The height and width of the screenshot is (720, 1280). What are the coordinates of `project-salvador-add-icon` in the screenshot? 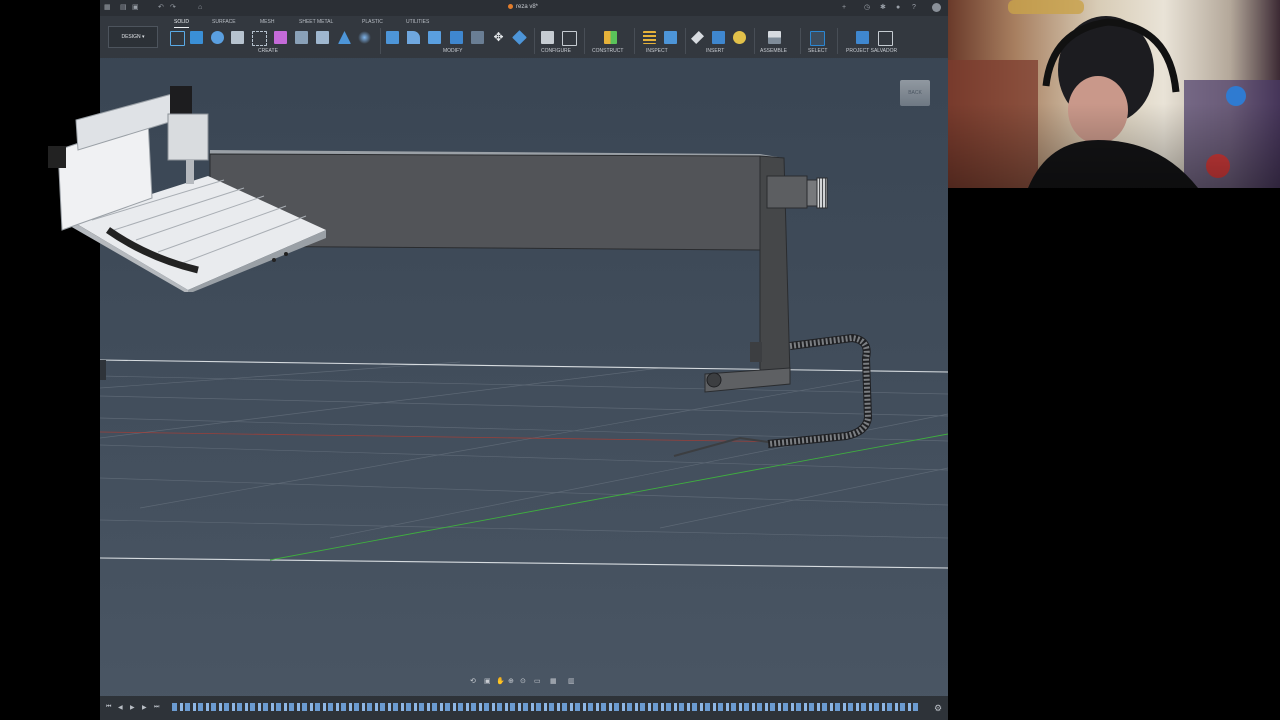 It's located at (862, 37).